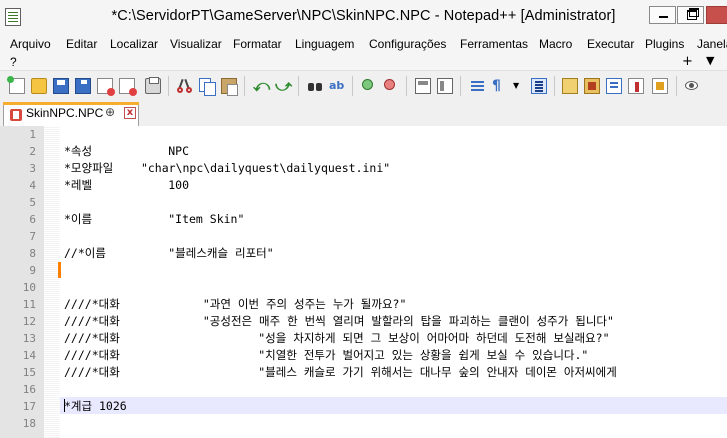 This screenshot has width=727, height=438. What do you see at coordinates (29, 372) in the screenshot?
I see `line-number: 15` at bounding box center [29, 372].